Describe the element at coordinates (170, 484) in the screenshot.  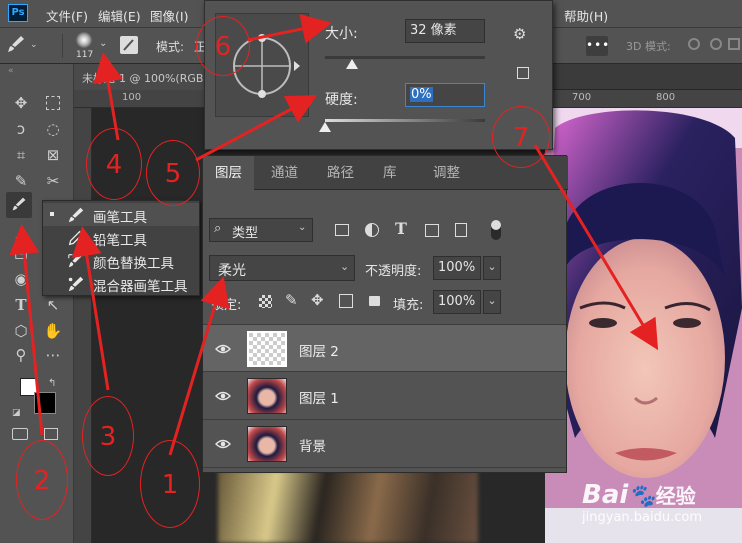
I see `annotation-circle-1: 1` at that location.